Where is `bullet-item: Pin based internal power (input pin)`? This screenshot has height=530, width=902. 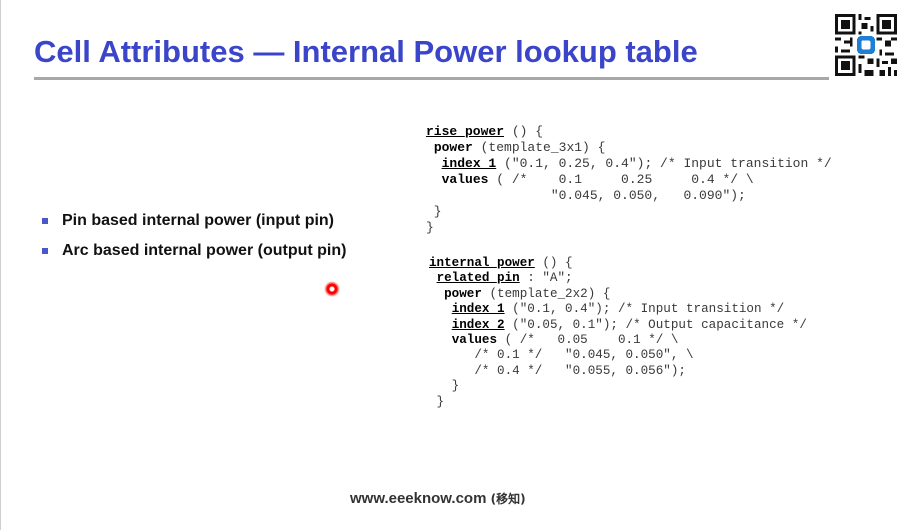
bullet-item: Pin based internal power (input pin) is located at coordinates (194, 220).